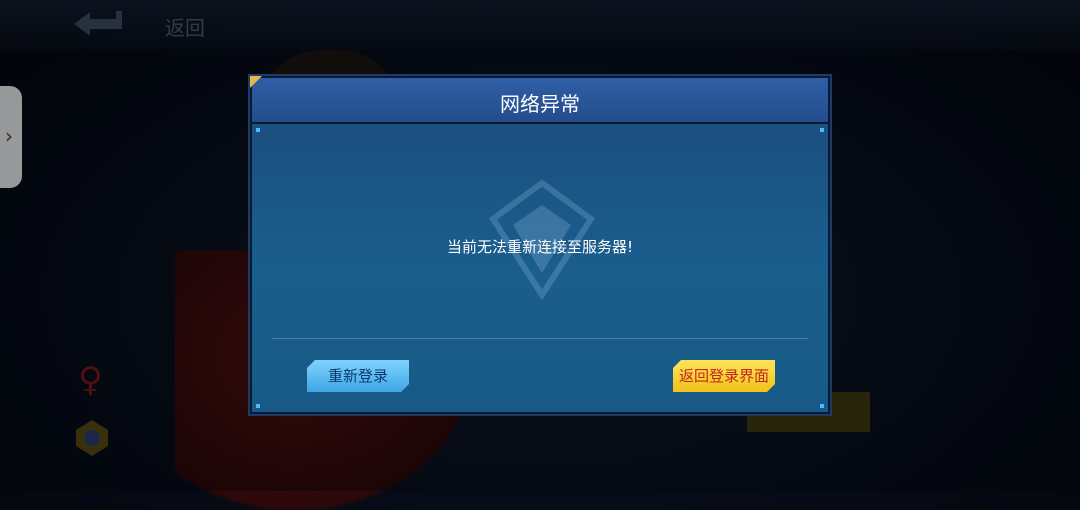 Image resolution: width=1080 pixels, height=510 pixels. I want to click on relogin-button: 重新登录, so click(358, 376).